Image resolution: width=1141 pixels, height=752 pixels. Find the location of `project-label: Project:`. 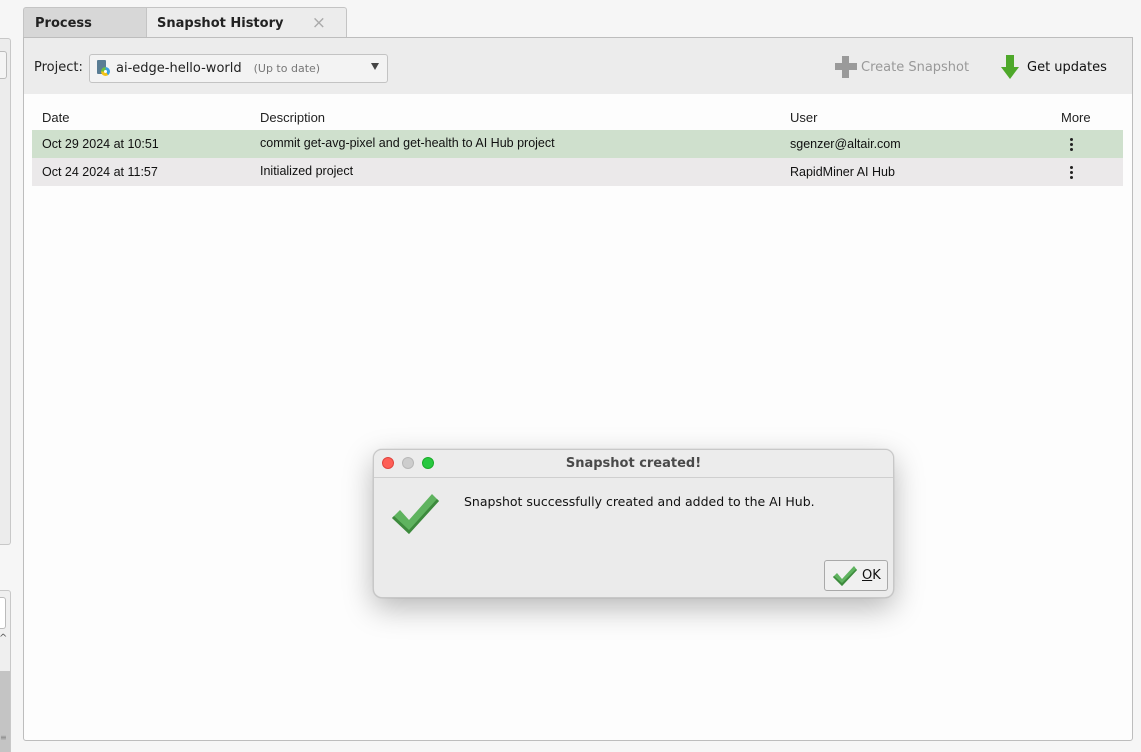

project-label: Project: is located at coordinates (58, 67).